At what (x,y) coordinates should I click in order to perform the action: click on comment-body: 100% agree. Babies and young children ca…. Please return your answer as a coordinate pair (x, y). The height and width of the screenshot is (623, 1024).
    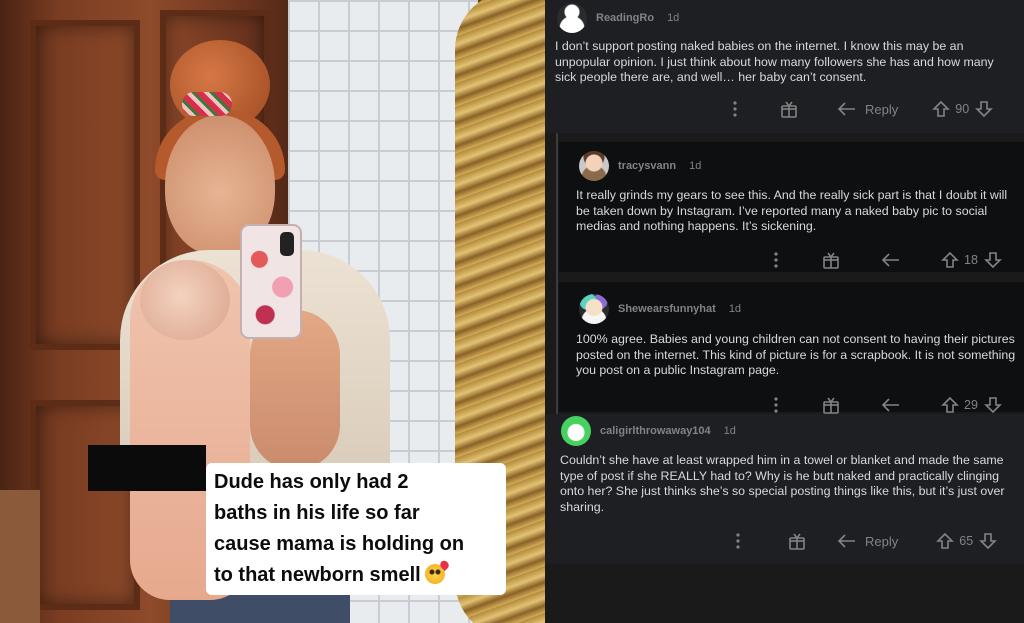
    Looking at the image, I should click on (796, 355).